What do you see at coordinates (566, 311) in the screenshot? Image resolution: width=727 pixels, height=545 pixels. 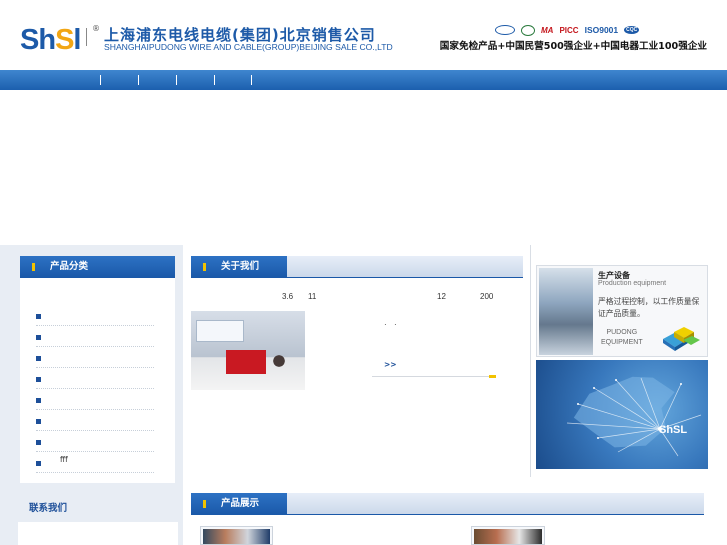 I see `factory-equipment-image` at bounding box center [566, 311].